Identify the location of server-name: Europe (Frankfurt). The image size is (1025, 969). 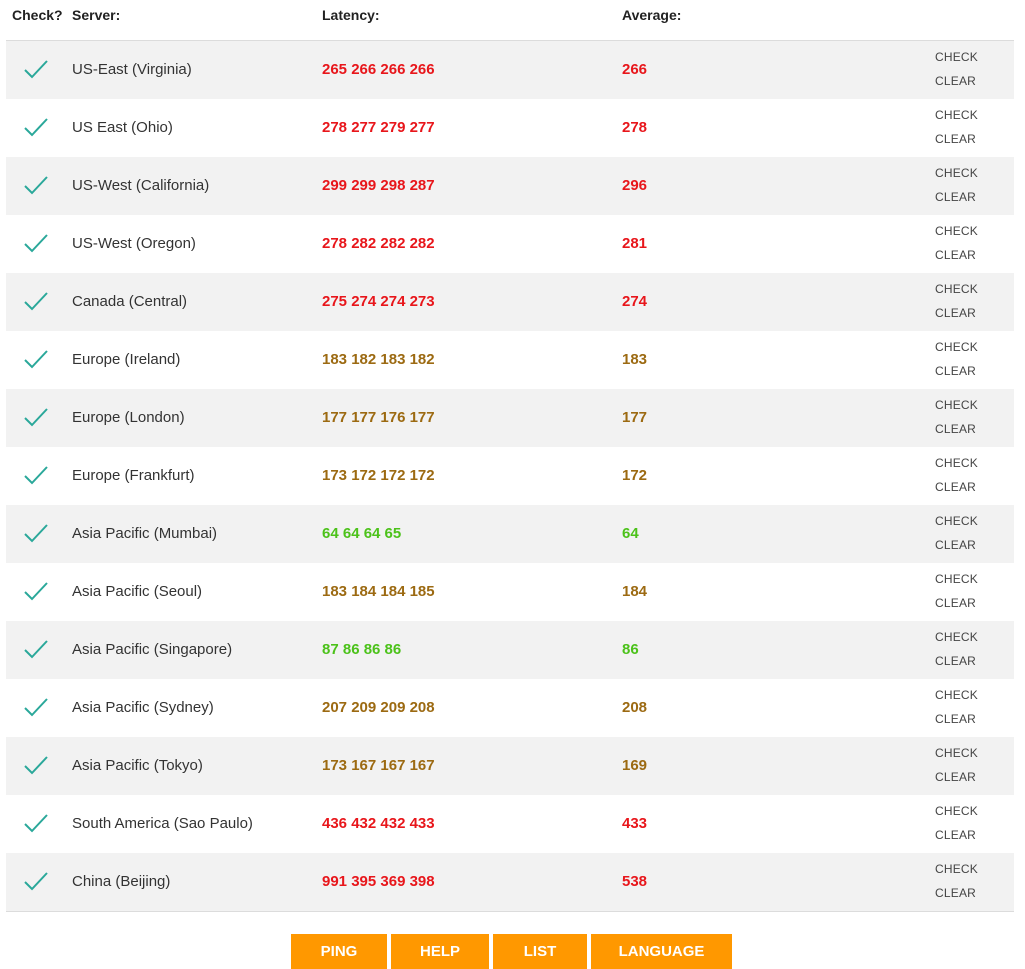
(133, 475).